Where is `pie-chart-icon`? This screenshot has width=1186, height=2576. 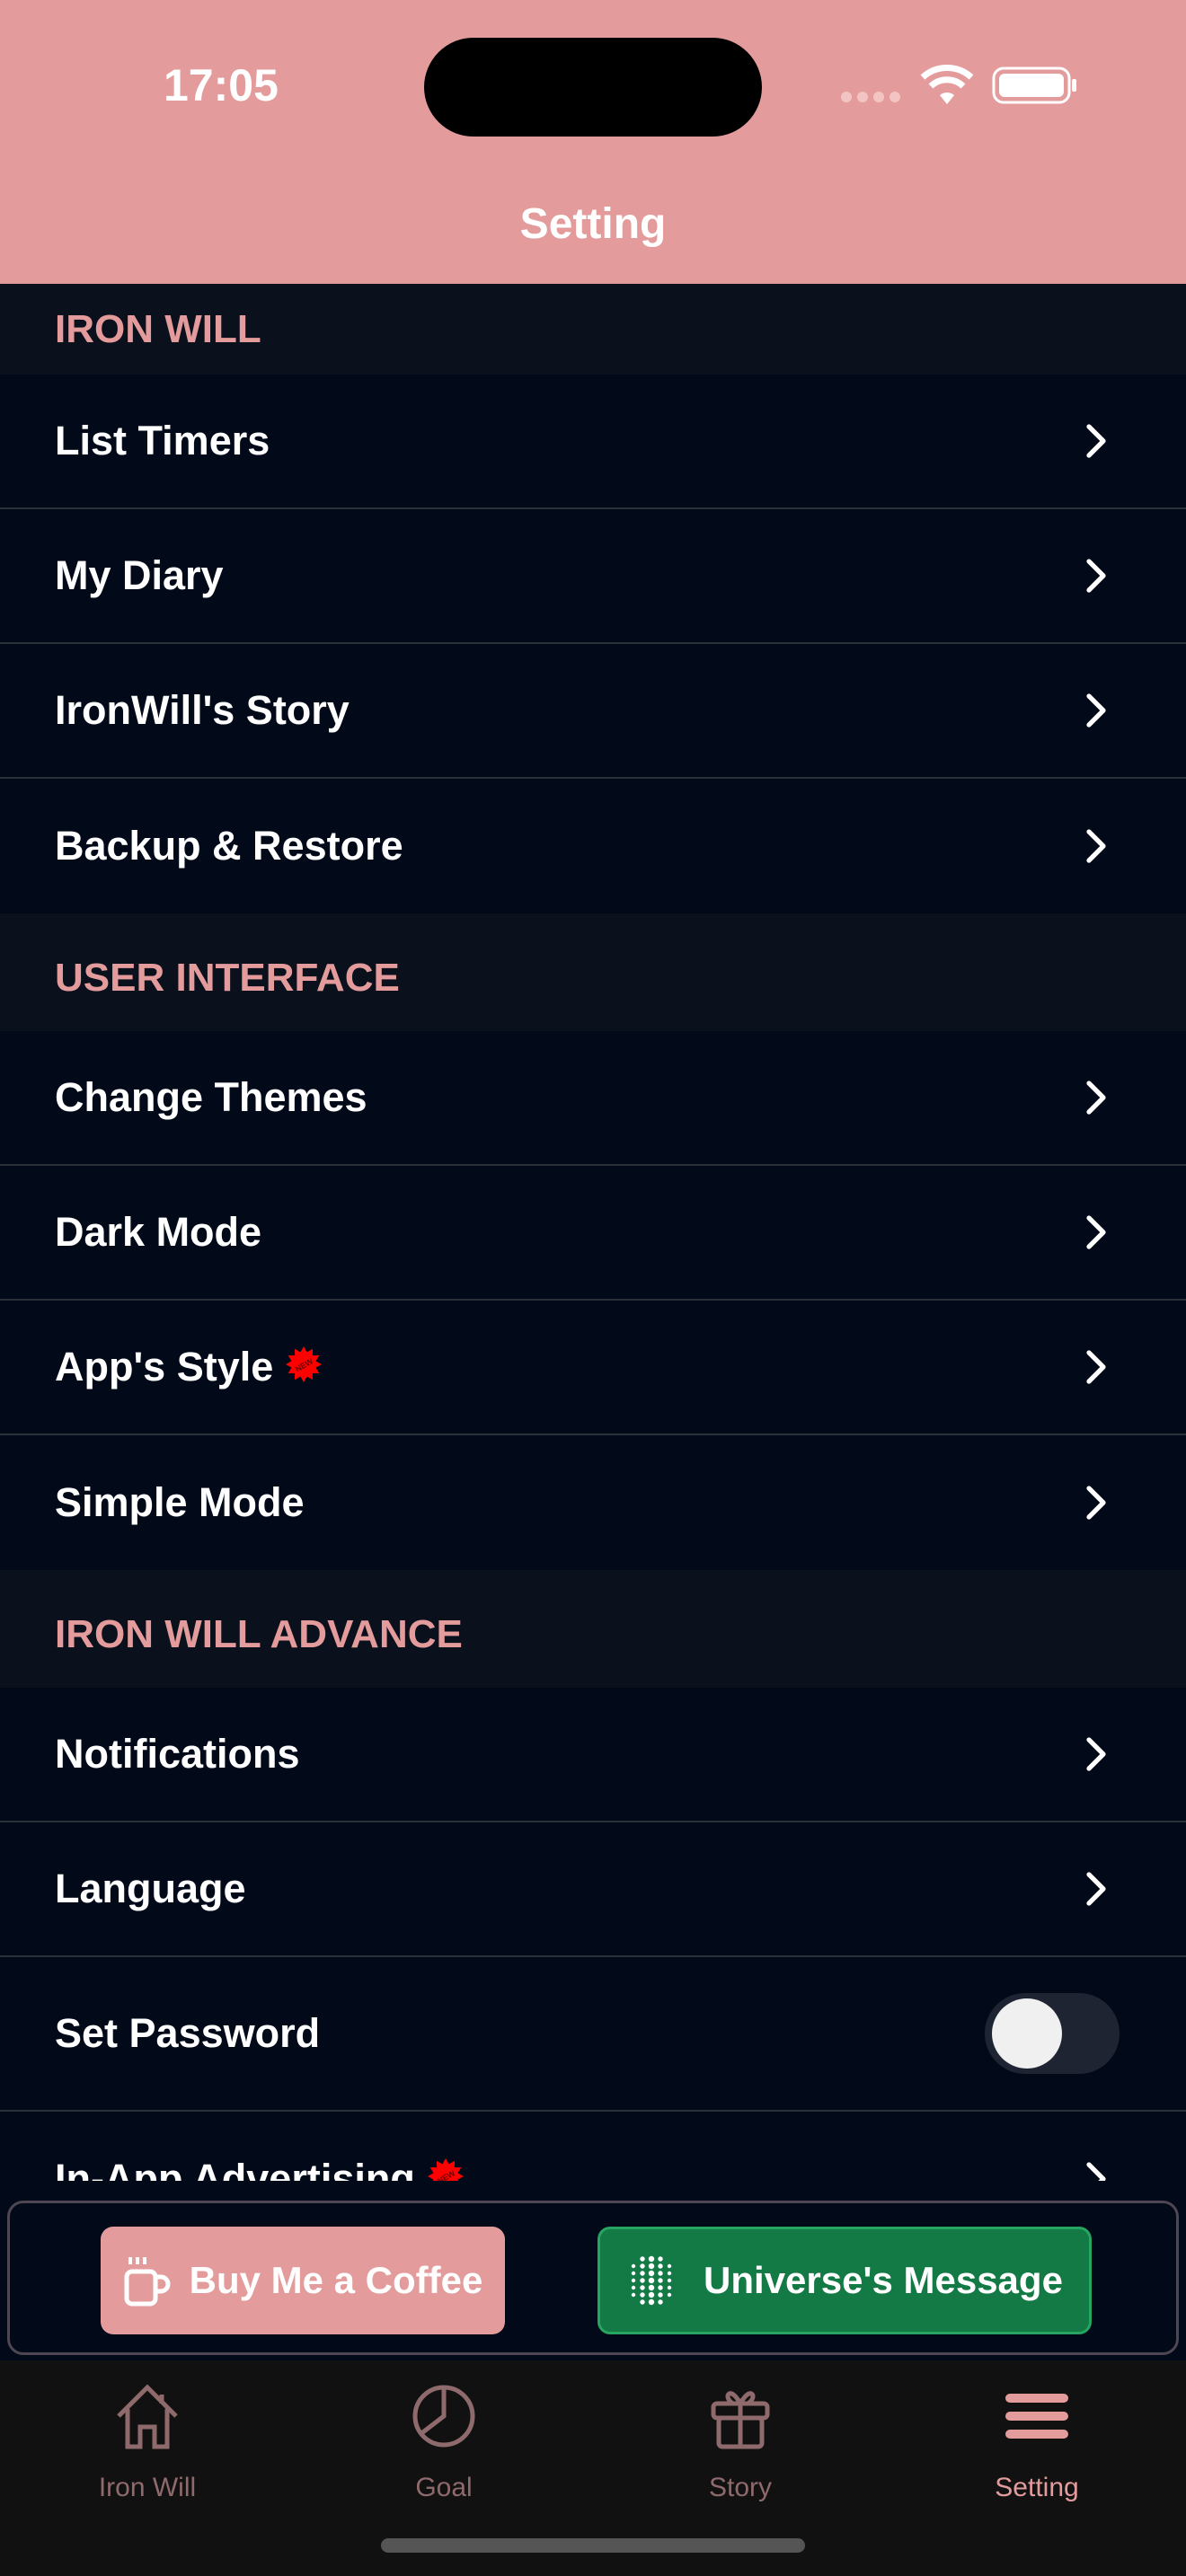 pie-chart-icon is located at coordinates (443, 2416).